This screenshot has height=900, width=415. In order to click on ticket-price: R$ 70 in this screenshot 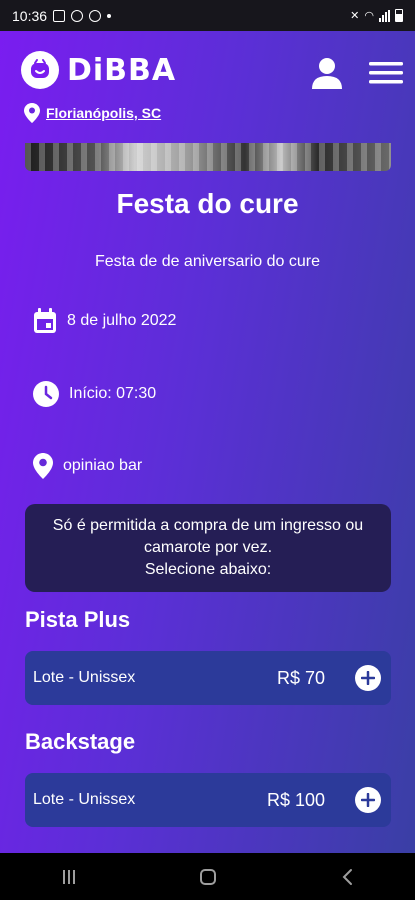, I will do `click(300, 677)`.